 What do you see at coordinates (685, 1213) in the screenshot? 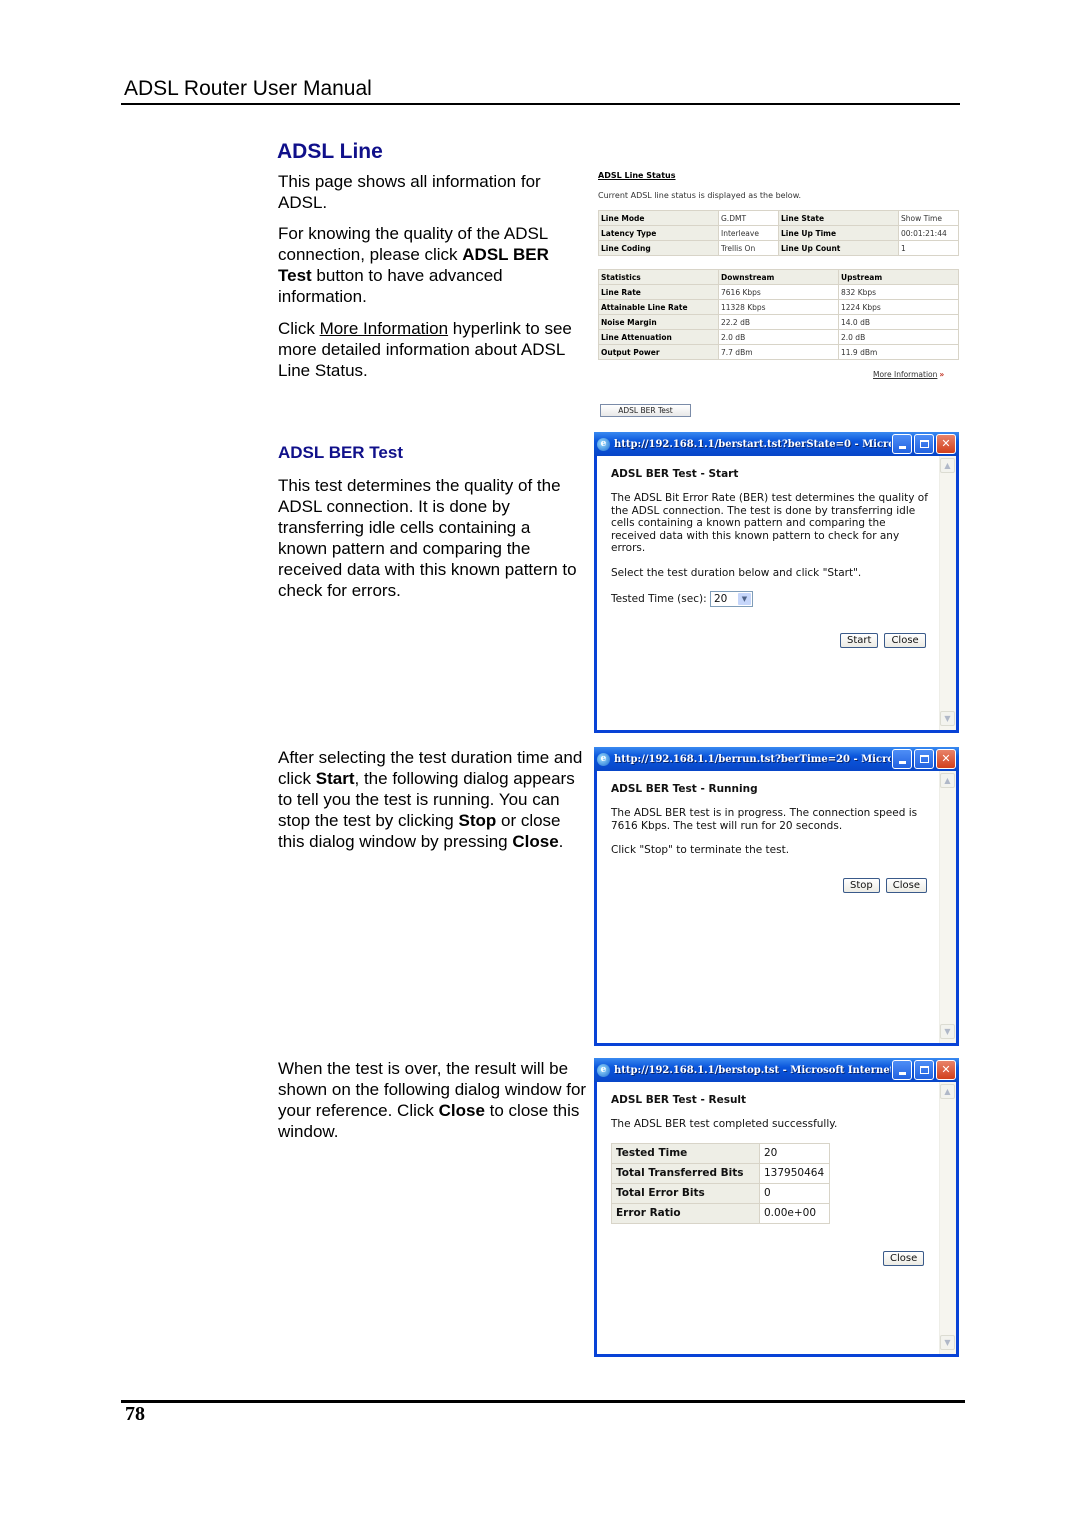
I see `result-label: Error Ratio` at bounding box center [685, 1213].